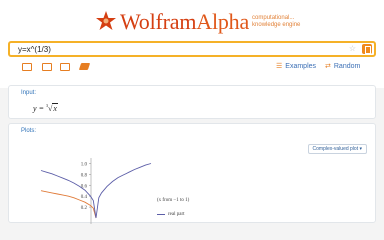 The height and width of the screenshot is (240, 384). I want to click on y-tick-label: 0.4, so click(84, 197).